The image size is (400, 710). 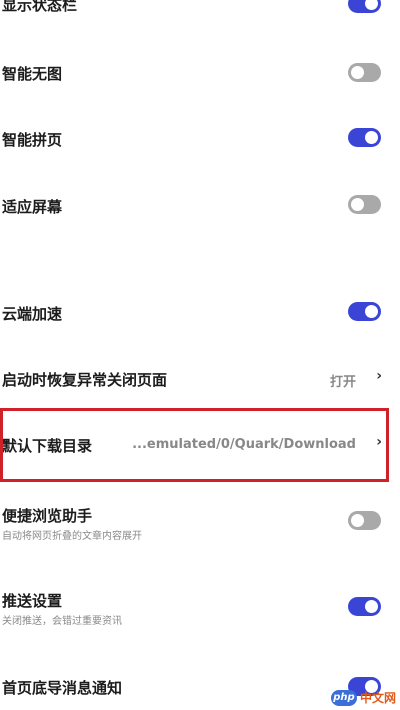 I want to click on watermark: php 中文网, so click(x=363, y=697).